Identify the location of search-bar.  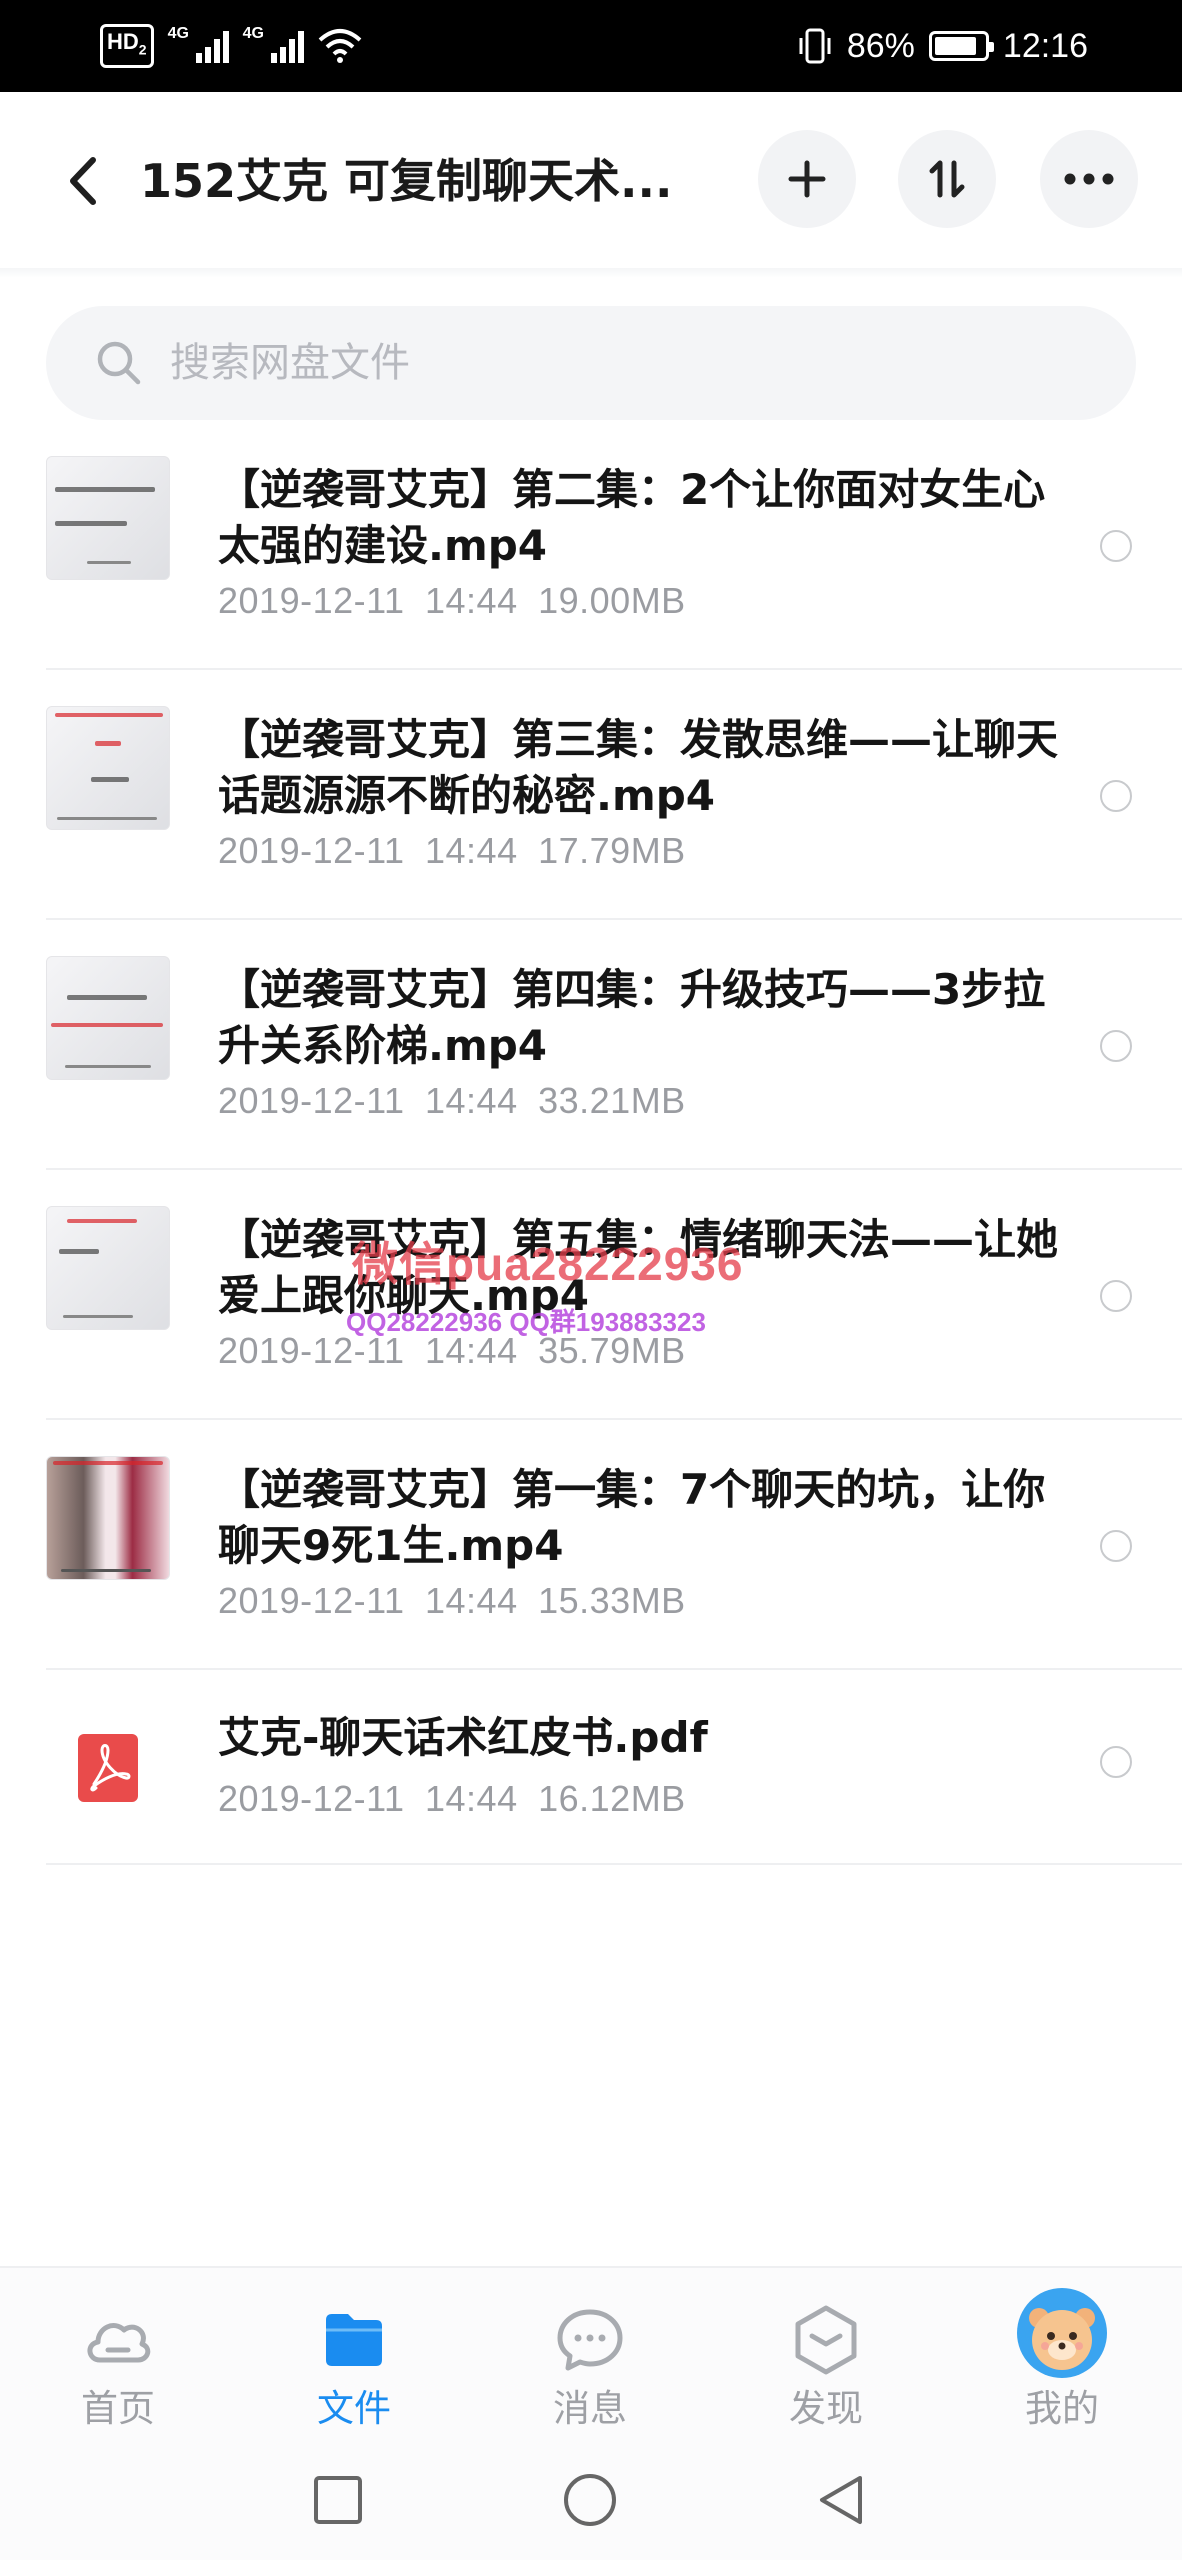
(591, 363).